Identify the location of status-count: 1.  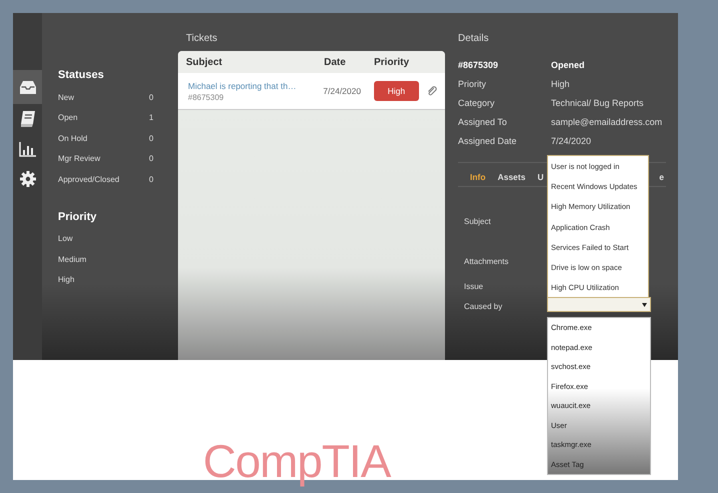
(151, 117).